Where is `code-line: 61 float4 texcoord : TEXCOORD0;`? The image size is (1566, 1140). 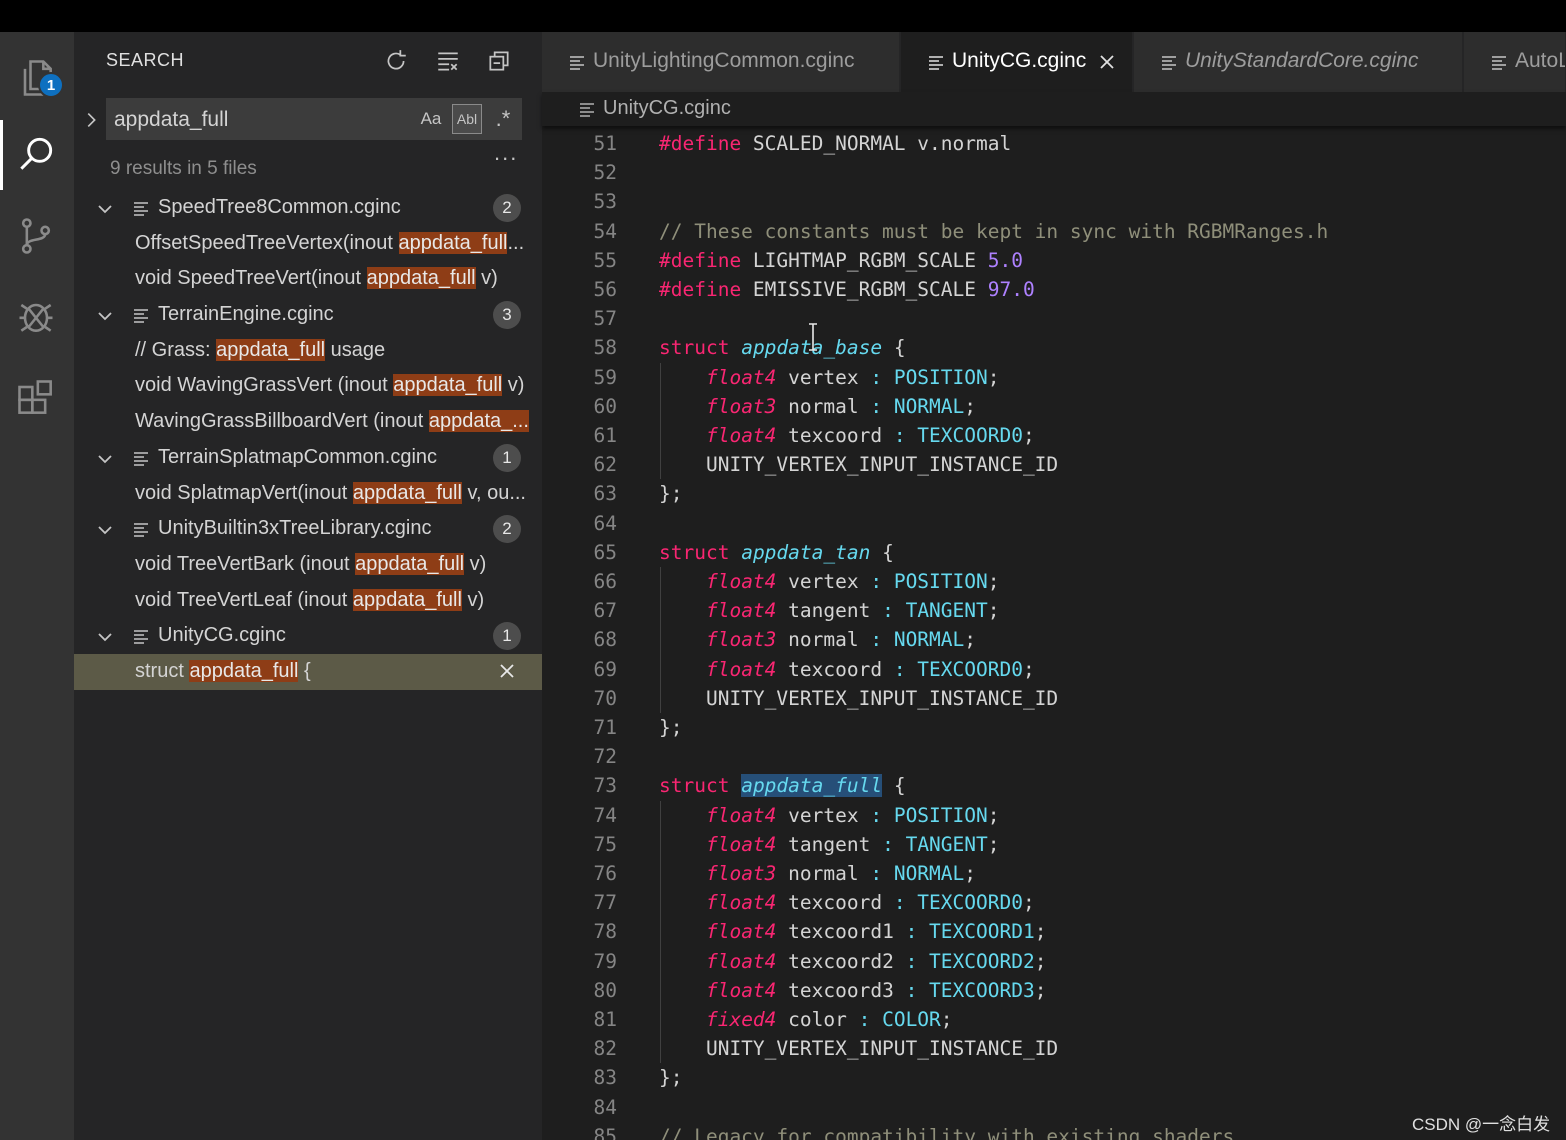 code-line: 61 float4 texcoord : TEXCOORD0; is located at coordinates (1054, 435).